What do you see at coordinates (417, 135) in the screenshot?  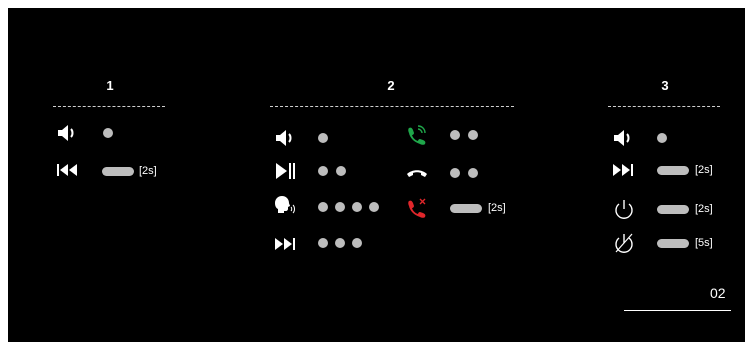 I see `answer-call-icon` at bounding box center [417, 135].